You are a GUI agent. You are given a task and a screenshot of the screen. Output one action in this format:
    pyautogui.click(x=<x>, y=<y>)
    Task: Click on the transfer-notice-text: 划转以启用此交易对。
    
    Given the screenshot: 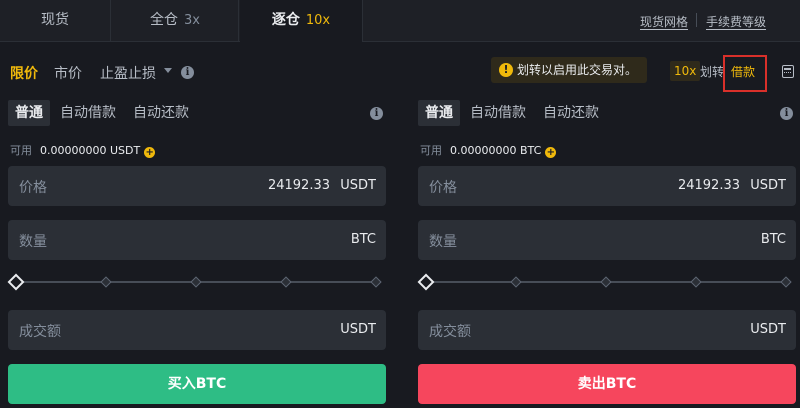 What is the action you would take?
    pyautogui.click(x=577, y=70)
    